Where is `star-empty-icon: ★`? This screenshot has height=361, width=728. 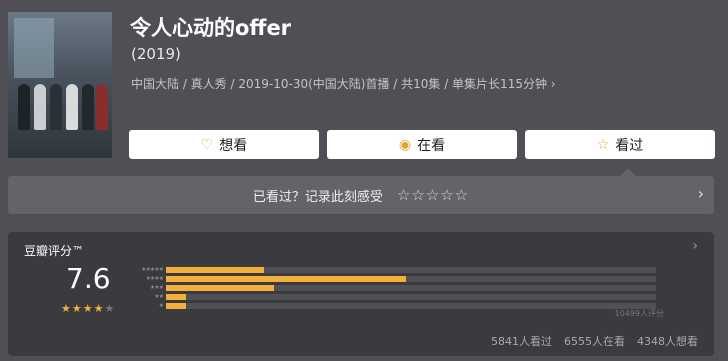
star-empty-icon: ★ is located at coordinates (110, 308).